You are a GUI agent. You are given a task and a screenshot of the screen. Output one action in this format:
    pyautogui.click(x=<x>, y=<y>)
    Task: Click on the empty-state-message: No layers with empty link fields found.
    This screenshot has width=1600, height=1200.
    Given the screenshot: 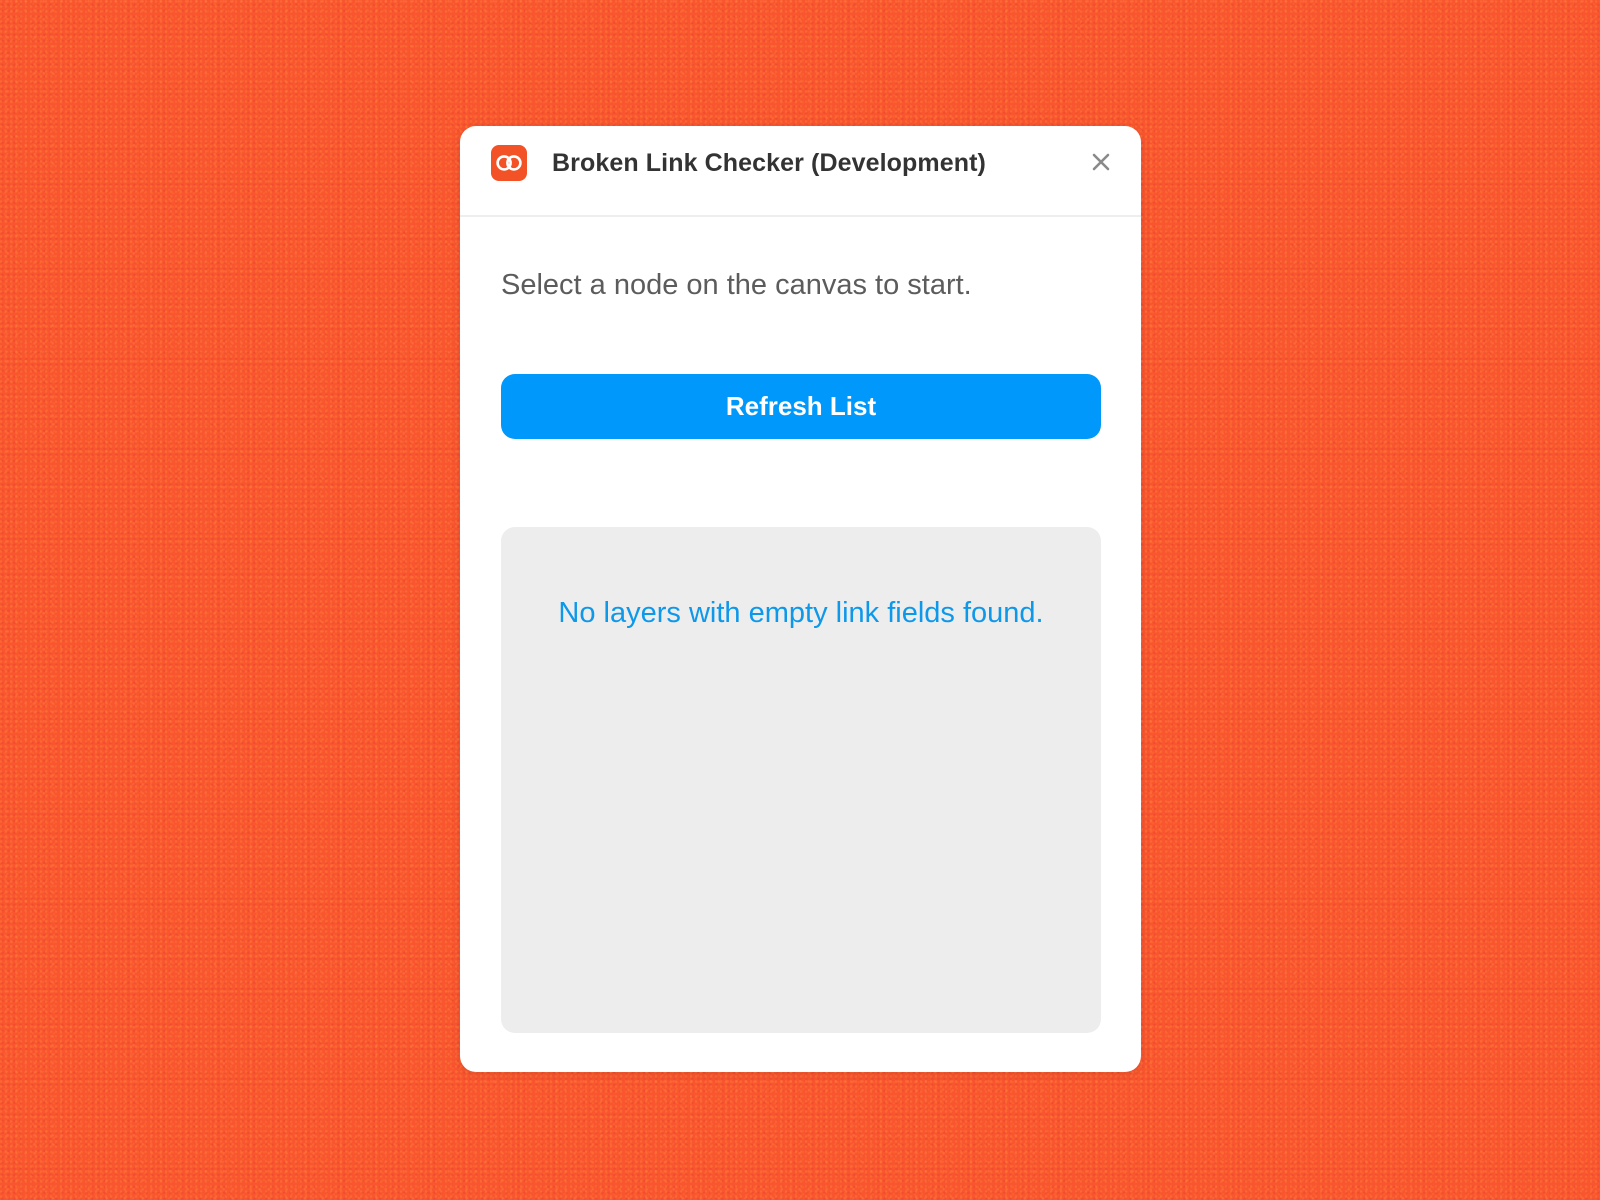 What is the action you would take?
    pyautogui.click(x=801, y=613)
    